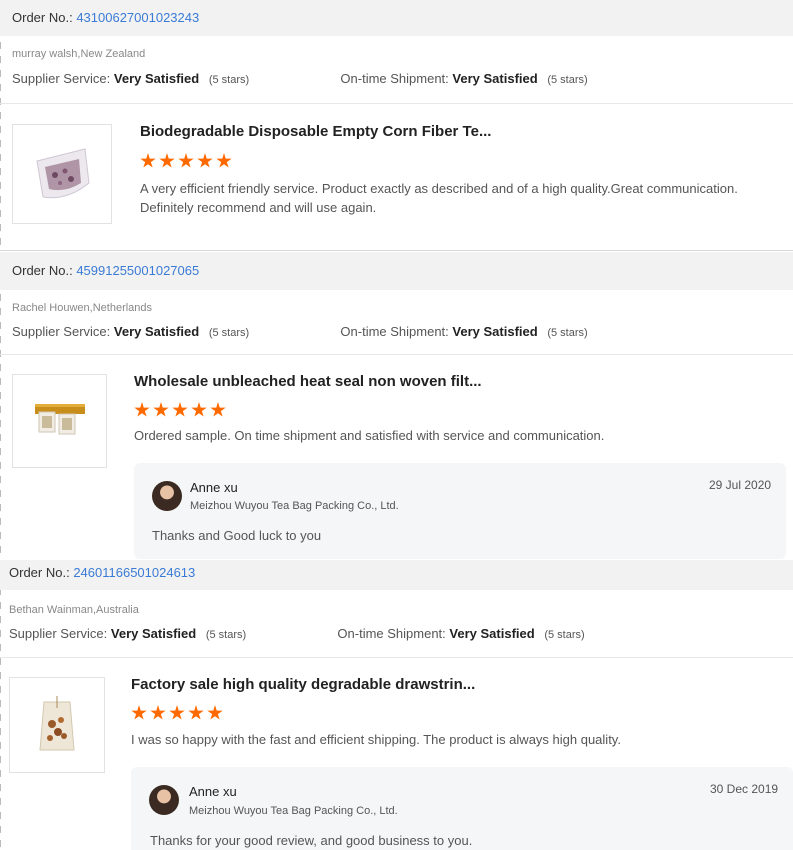  Describe the element at coordinates (396, 18) in the screenshot. I see `order-header: Order No.: 43100627001023243` at that location.